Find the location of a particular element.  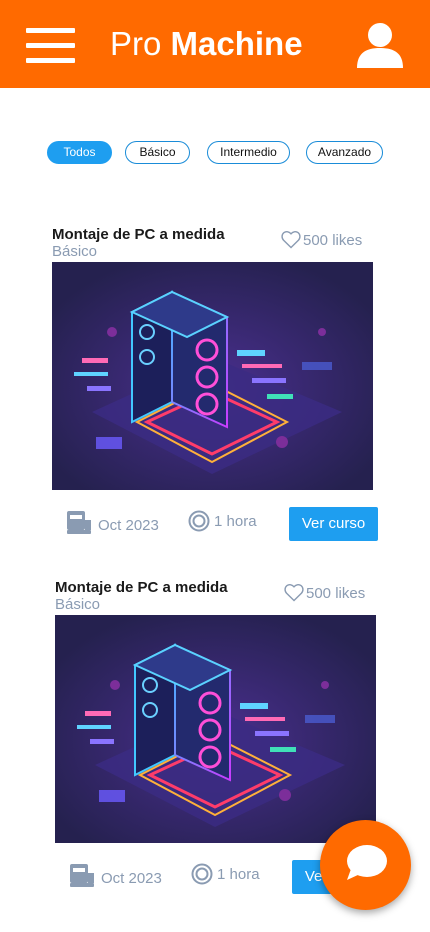

chat-button is located at coordinates (365, 865).